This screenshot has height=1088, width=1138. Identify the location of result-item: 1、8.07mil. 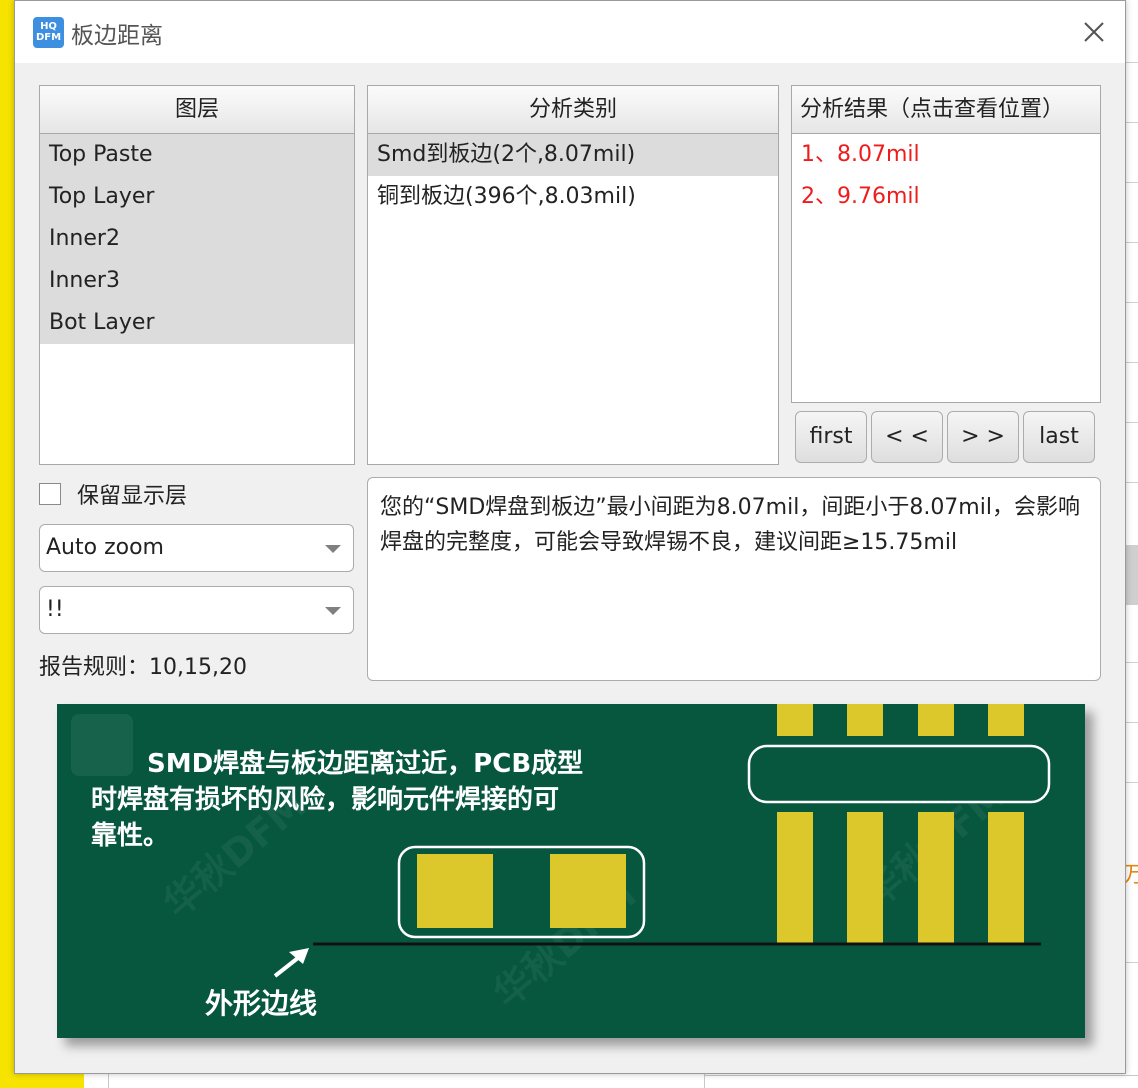
(946, 155).